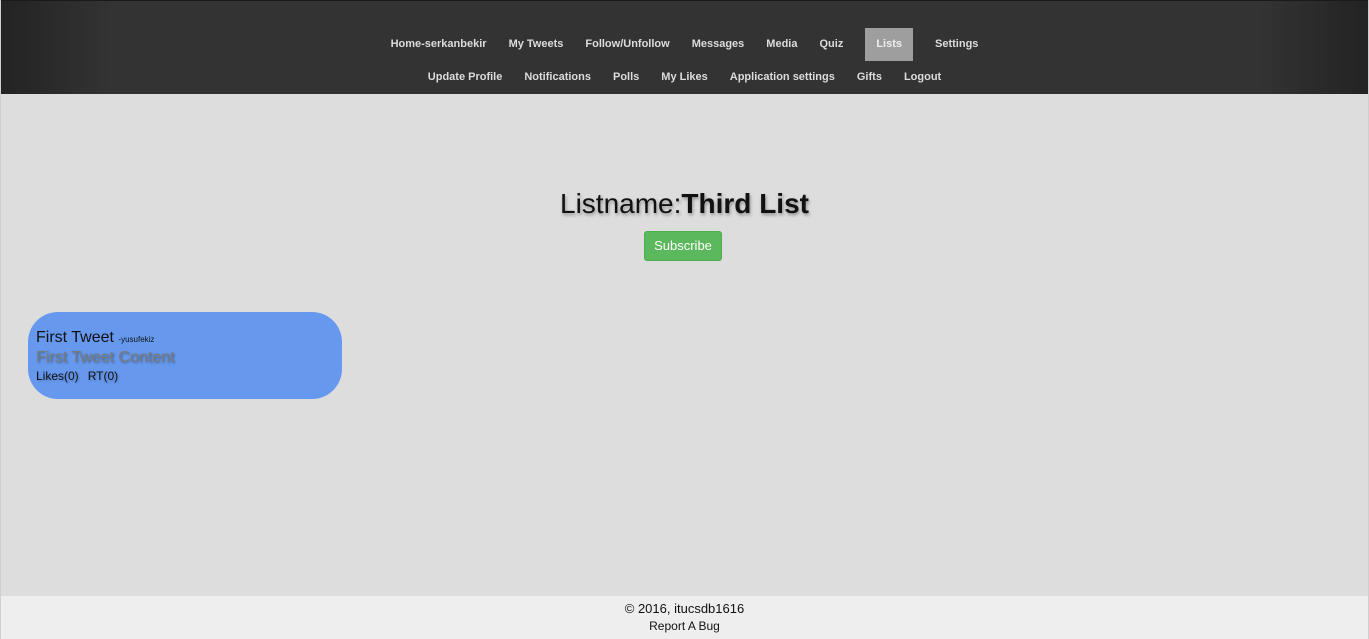  Describe the element at coordinates (105, 357) in the screenshot. I see `tweet-content: First Tweet Content` at that location.